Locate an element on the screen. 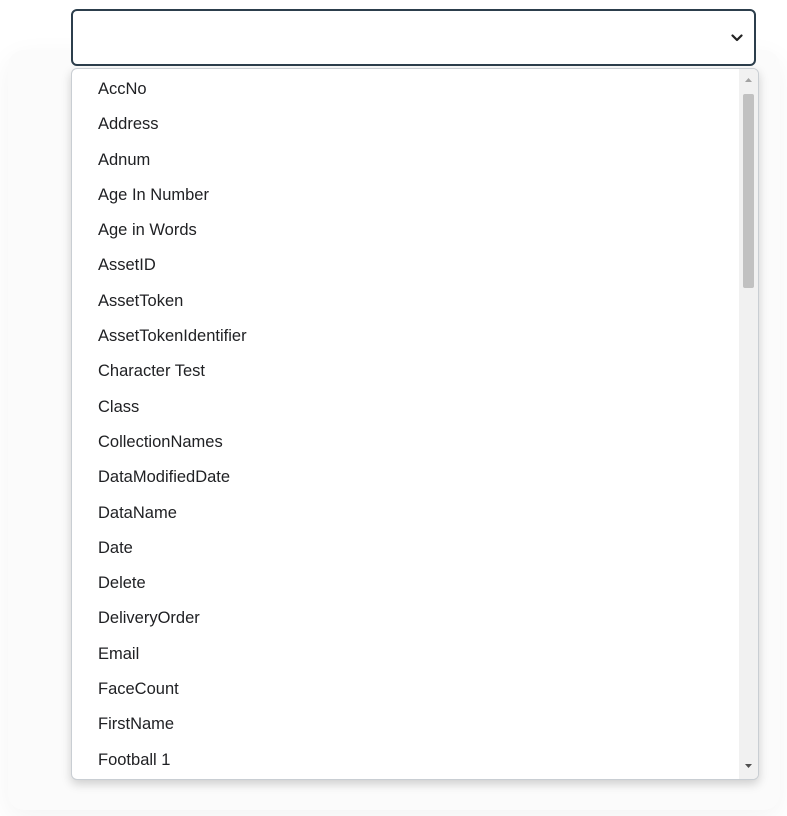 Image resolution: width=787 pixels, height=816 pixels. dropdown-option: AssetToken is located at coordinates (405, 301).